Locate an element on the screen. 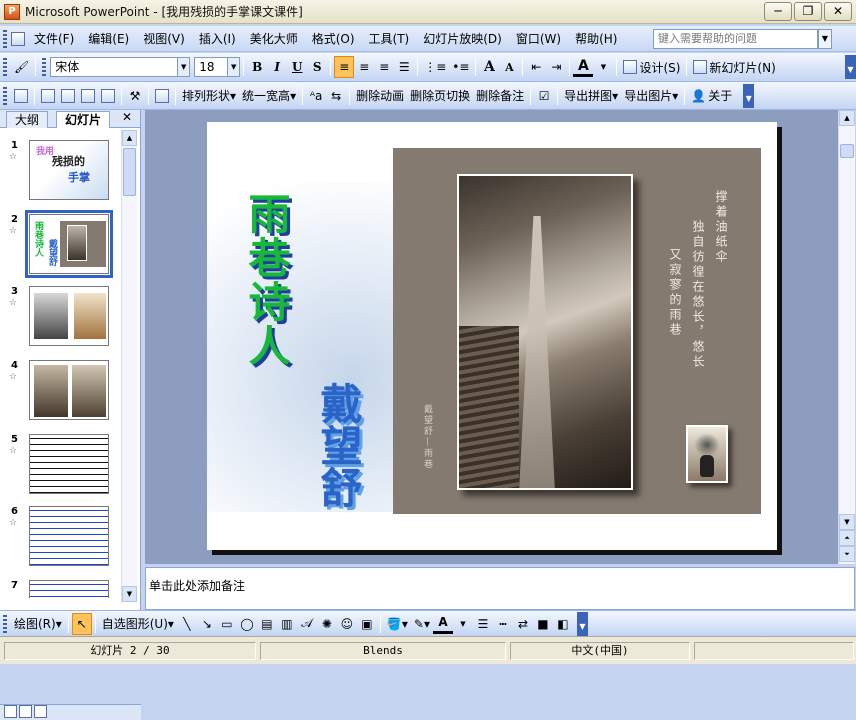  distribute-icon: ☰ is located at coordinates (404, 67).